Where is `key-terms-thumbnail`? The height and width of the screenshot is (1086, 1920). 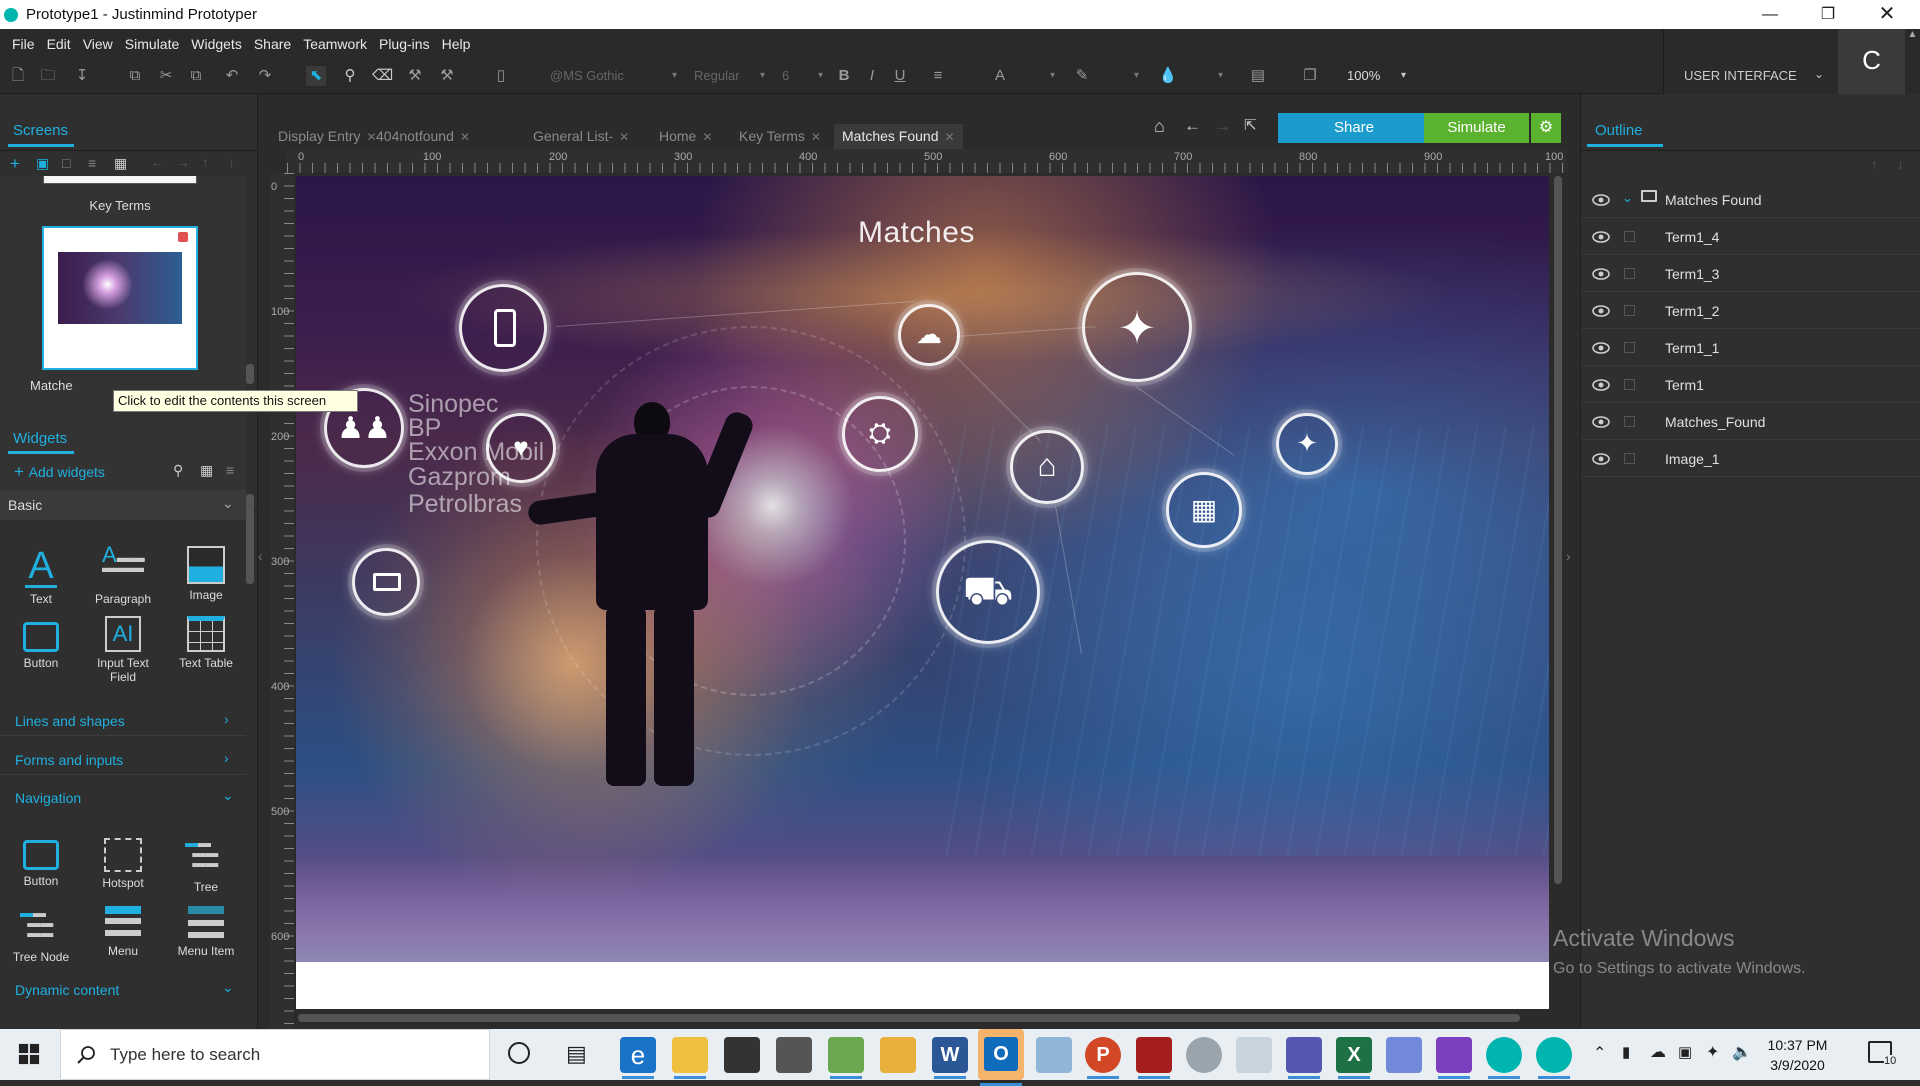 key-terms-thumbnail is located at coordinates (120, 180).